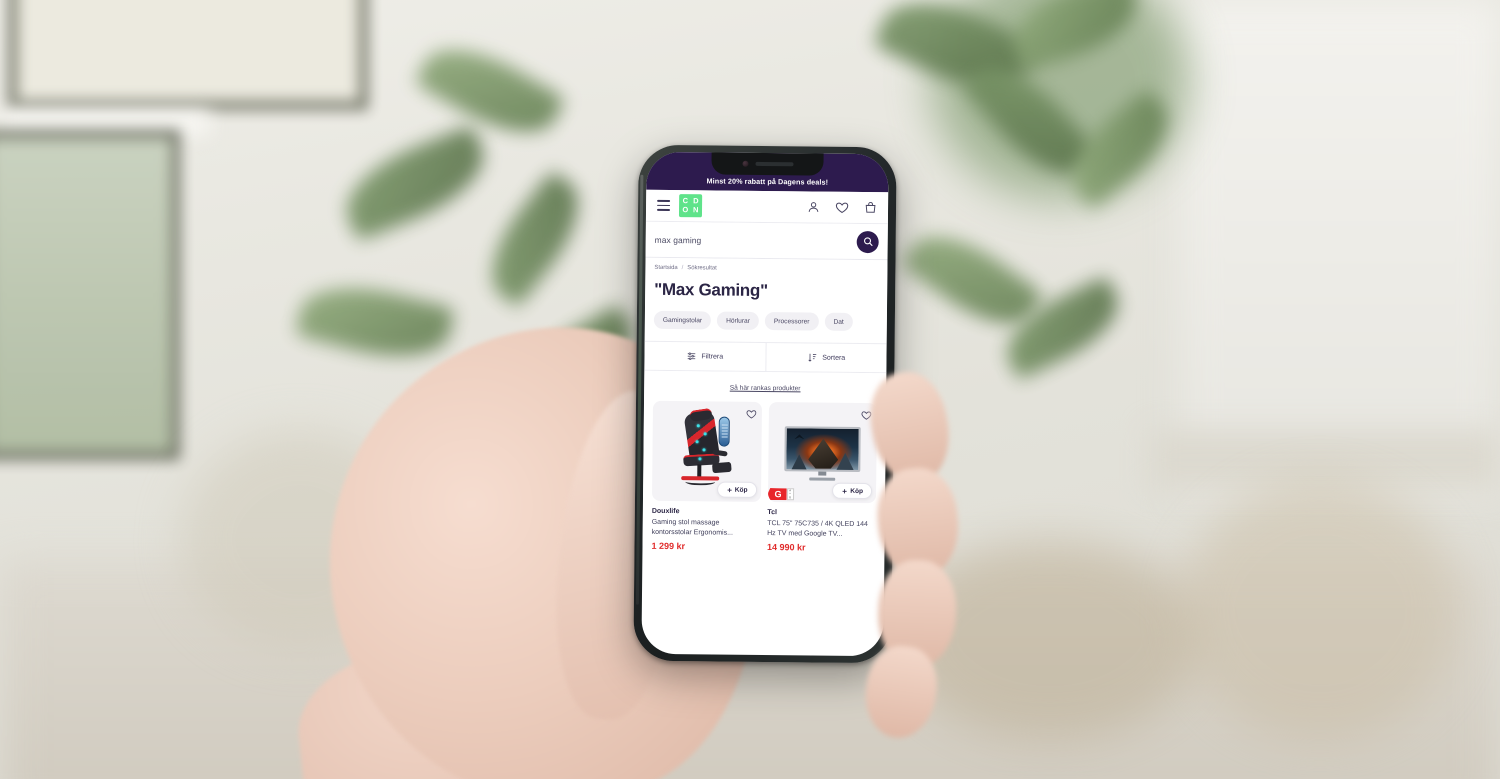 The width and height of the screenshot is (1500, 779). I want to click on sort-label: Sortera, so click(834, 358).